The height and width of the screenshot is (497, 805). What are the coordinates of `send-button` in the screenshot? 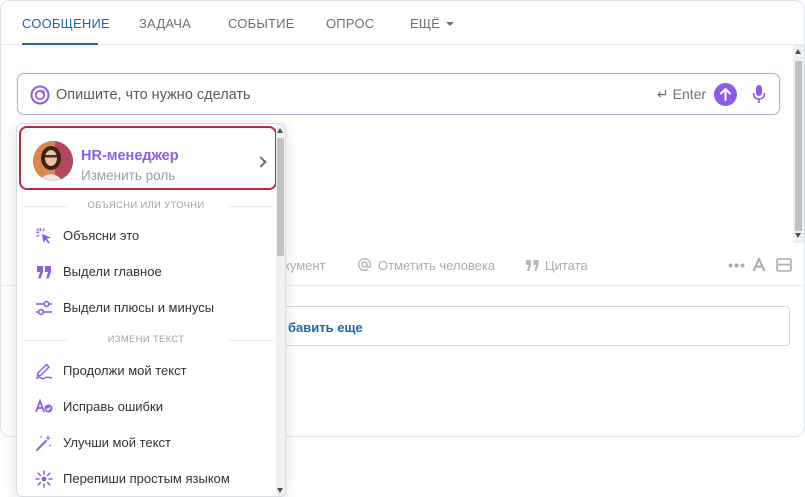 It's located at (725, 94).